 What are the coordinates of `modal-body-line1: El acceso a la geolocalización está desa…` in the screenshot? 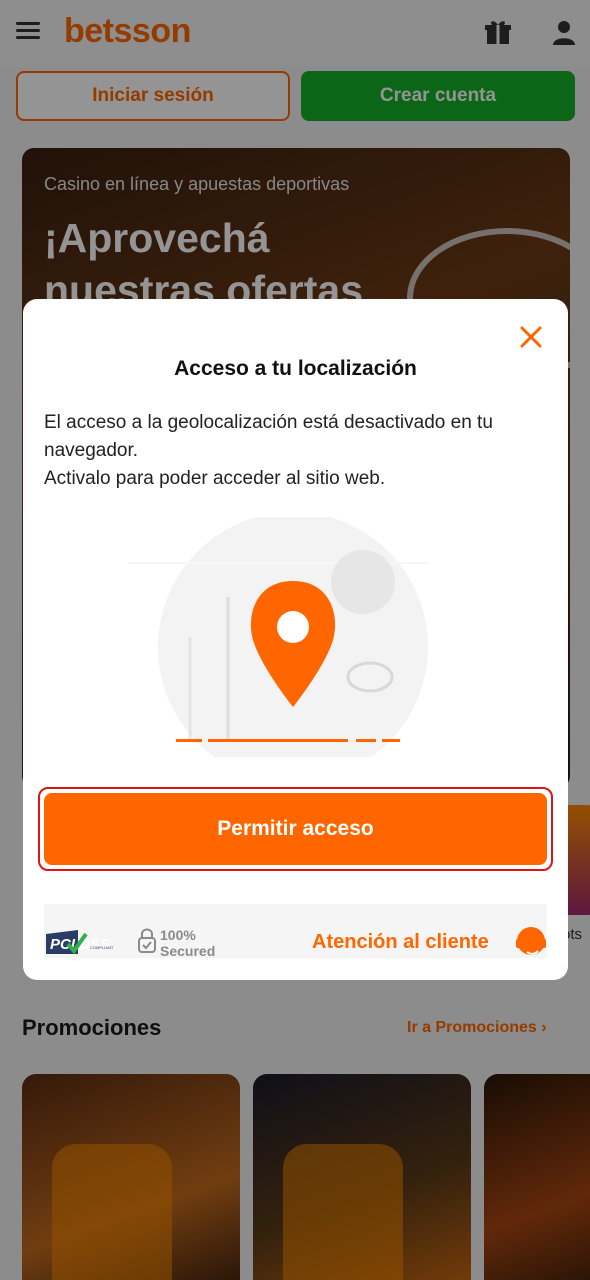 It's located at (268, 436).